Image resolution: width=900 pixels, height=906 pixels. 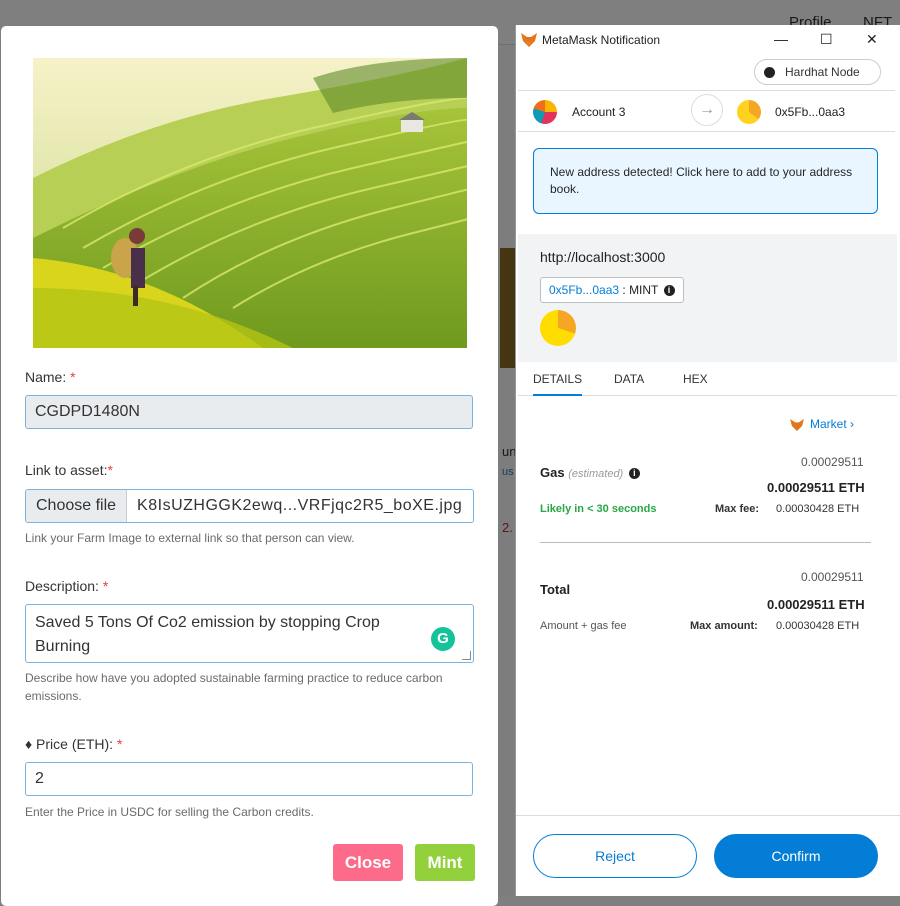 What do you see at coordinates (796, 856) in the screenshot?
I see `confirm-button: Confirm` at bounding box center [796, 856].